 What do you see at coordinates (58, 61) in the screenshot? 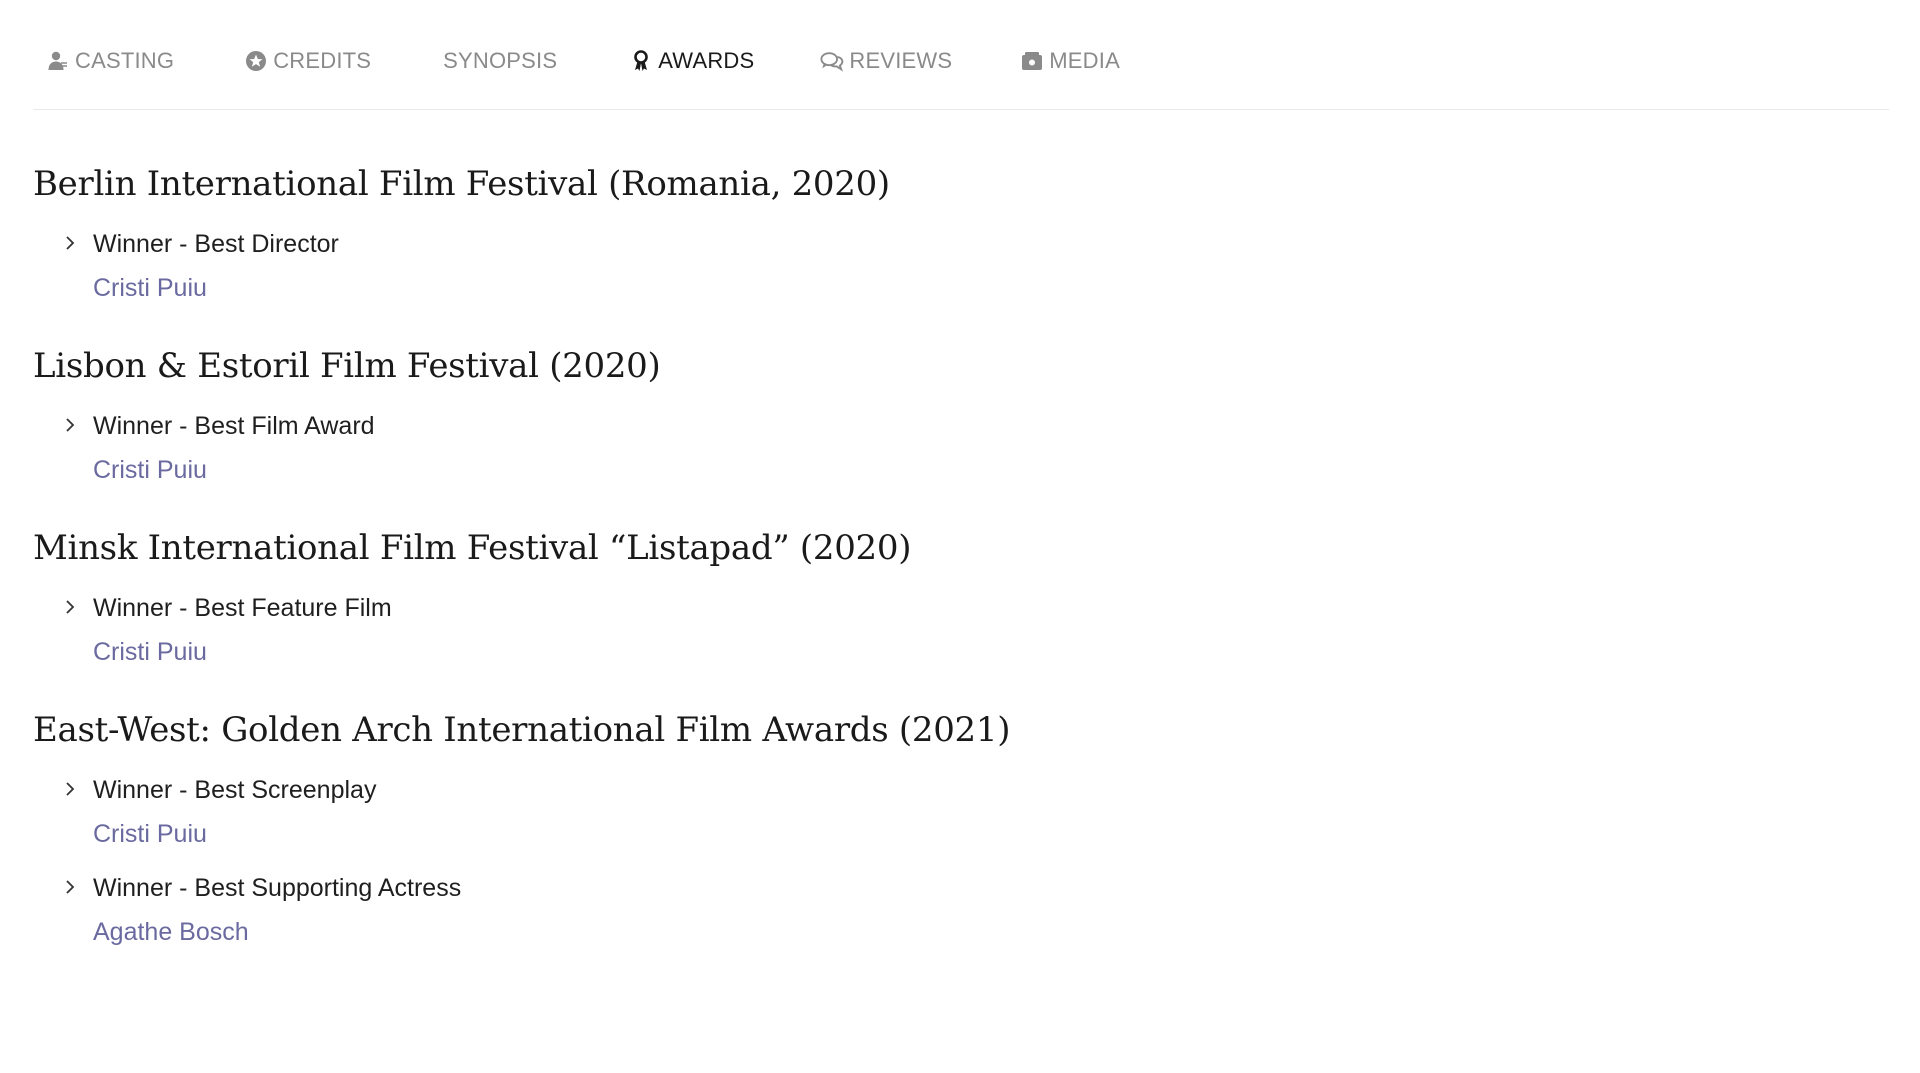
I see `person-icon` at bounding box center [58, 61].